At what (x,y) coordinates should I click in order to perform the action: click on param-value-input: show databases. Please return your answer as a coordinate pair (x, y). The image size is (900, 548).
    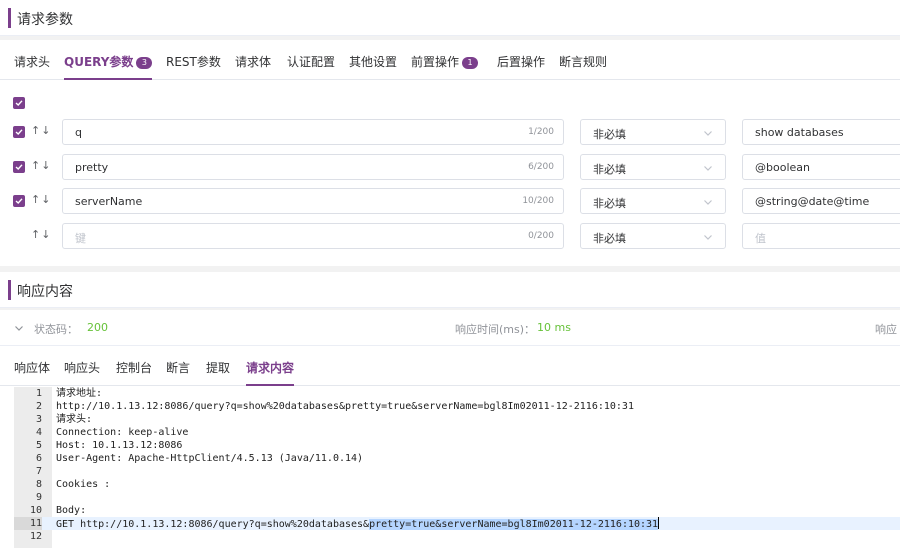
    Looking at the image, I should click on (821, 132).